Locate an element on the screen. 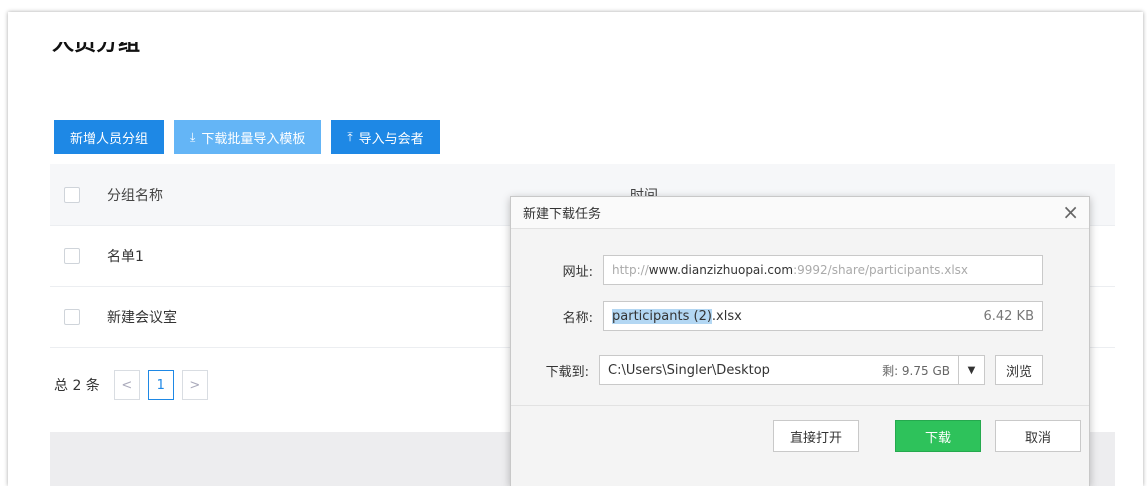  header-group-name: 分组名称 is located at coordinates (135, 195).